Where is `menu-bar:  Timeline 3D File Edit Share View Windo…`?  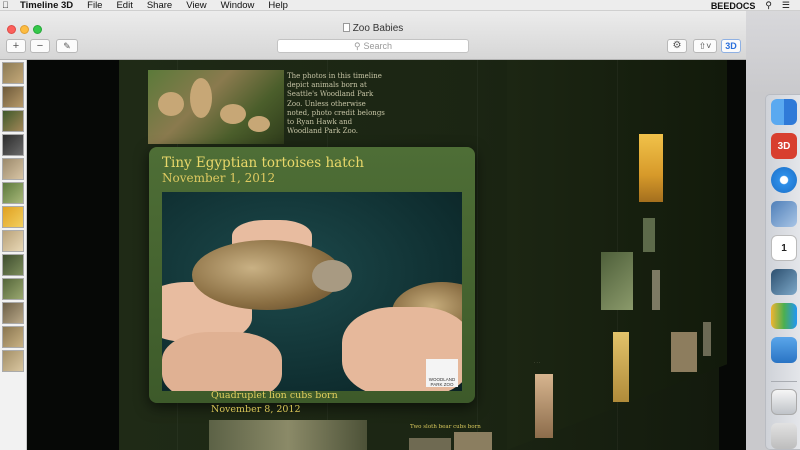 menu-bar:  Timeline 3D File Edit Share View Windo… is located at coordinates (400, 5).